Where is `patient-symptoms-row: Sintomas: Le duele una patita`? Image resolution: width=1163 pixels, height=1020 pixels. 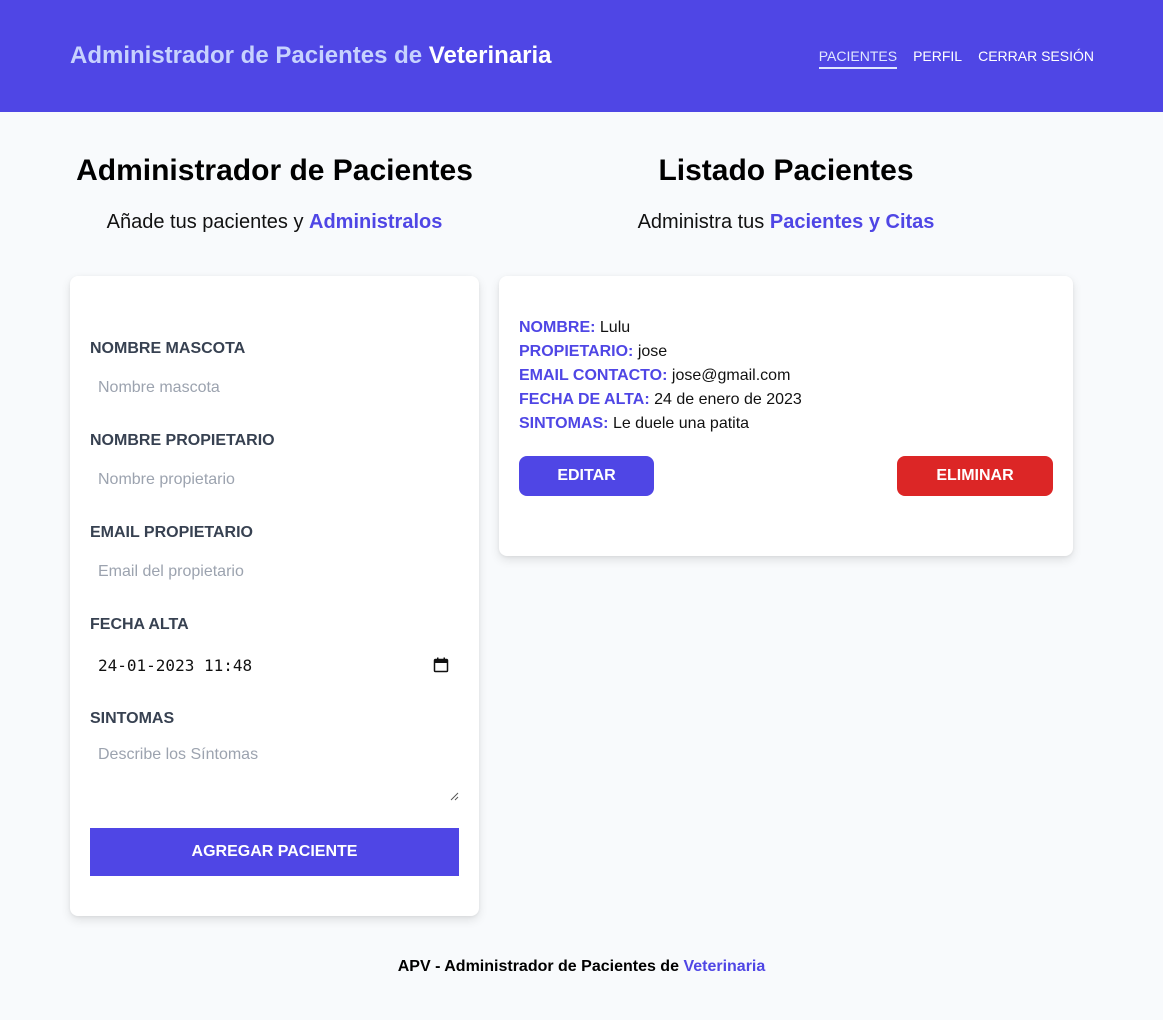
patient-symptoms-row: Sintomas: Le duele una patita is located at coordinates (634, 424).